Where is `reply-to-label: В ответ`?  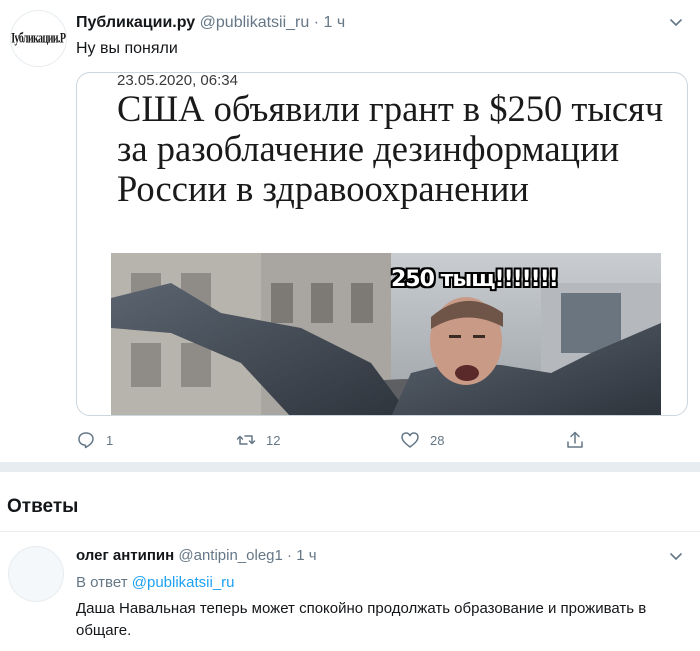 reply-to-label: В ответ is located at coordinates (102, 582).